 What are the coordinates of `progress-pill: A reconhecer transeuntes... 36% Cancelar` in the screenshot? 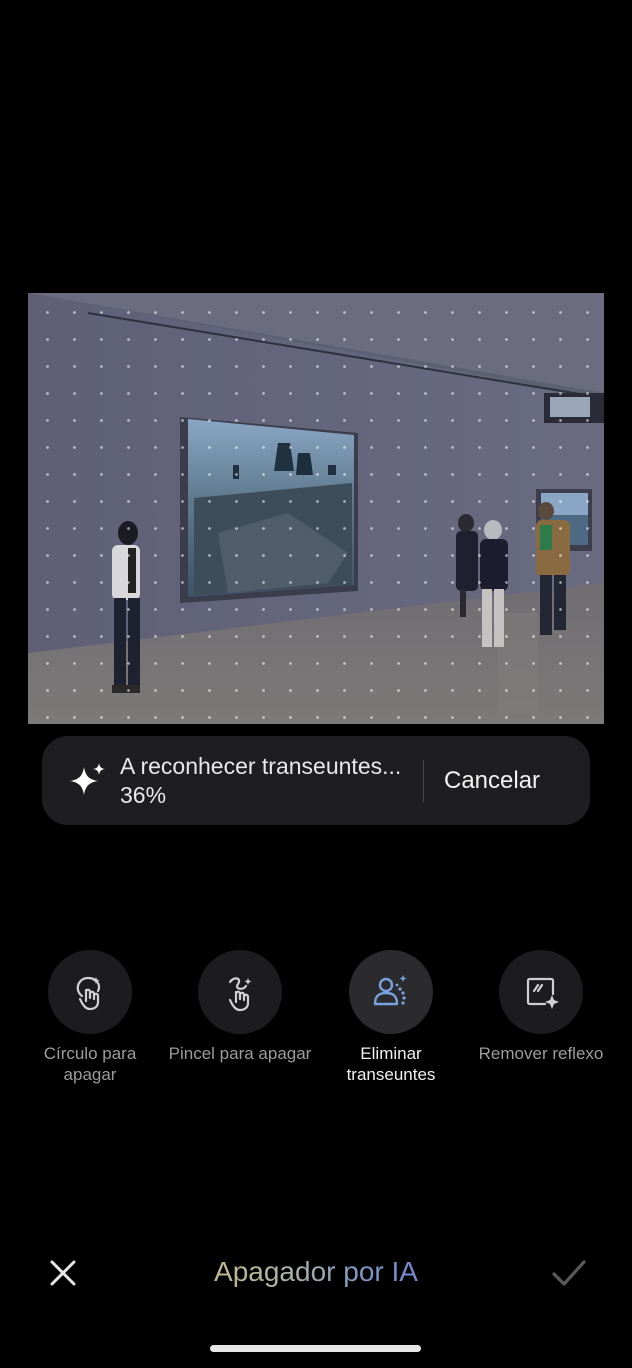 It's located at (316, 780).